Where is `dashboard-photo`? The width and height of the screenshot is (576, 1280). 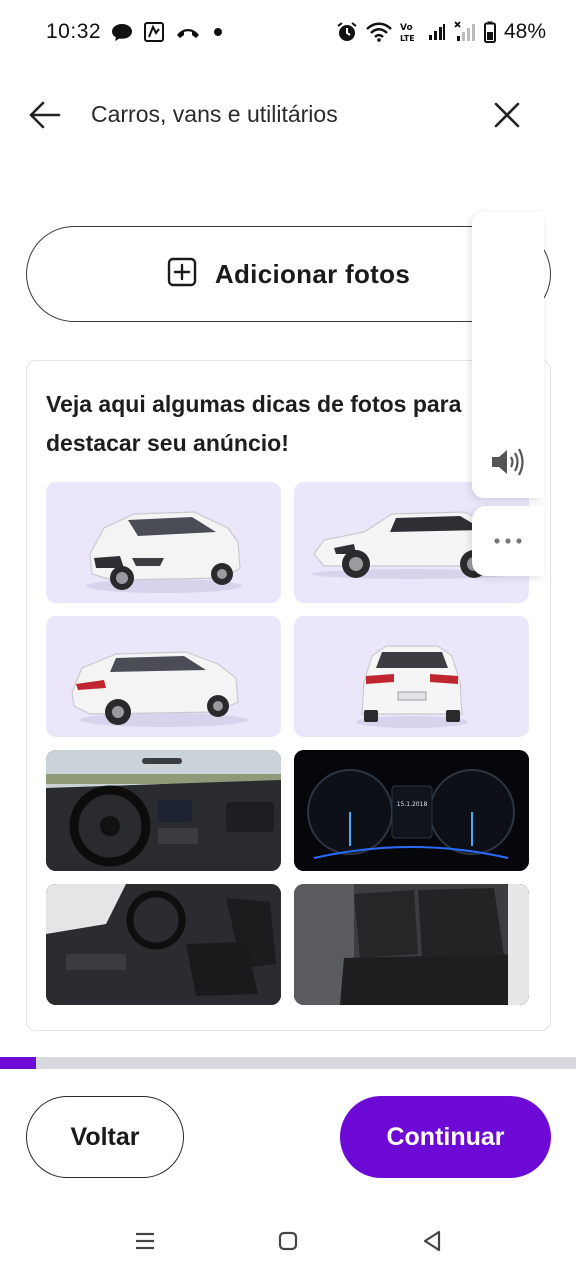 dashboard-photo is located at coordinates (163, 810).